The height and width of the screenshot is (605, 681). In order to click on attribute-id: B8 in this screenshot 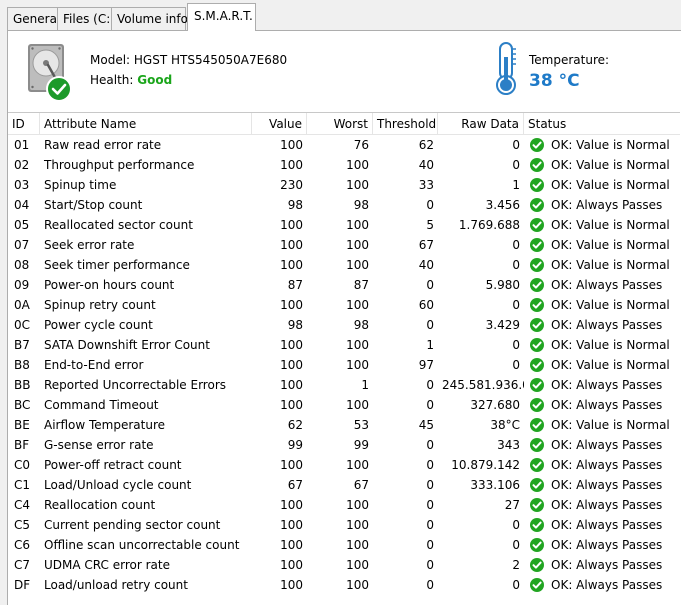, I will do `click(22, 365)`.